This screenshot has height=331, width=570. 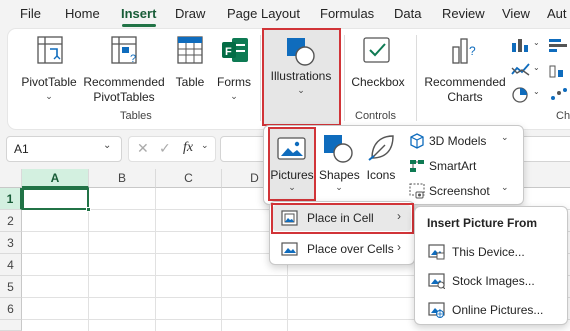 I want to click on cancel-icon: ✕, so click(x=143, y=148).